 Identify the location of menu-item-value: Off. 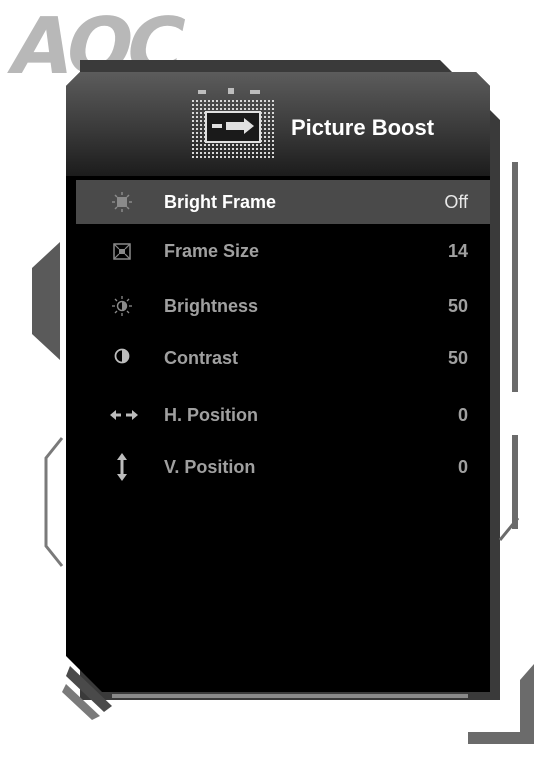
(456, 202).